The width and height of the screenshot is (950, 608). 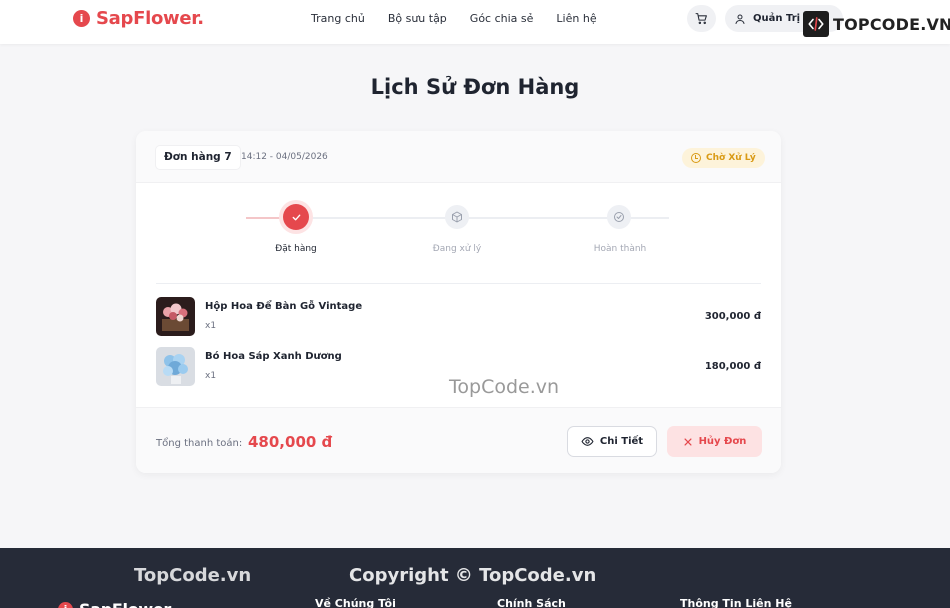 I want to click on footer-col-policy: Chính Sách, so click(x=531, y=602).